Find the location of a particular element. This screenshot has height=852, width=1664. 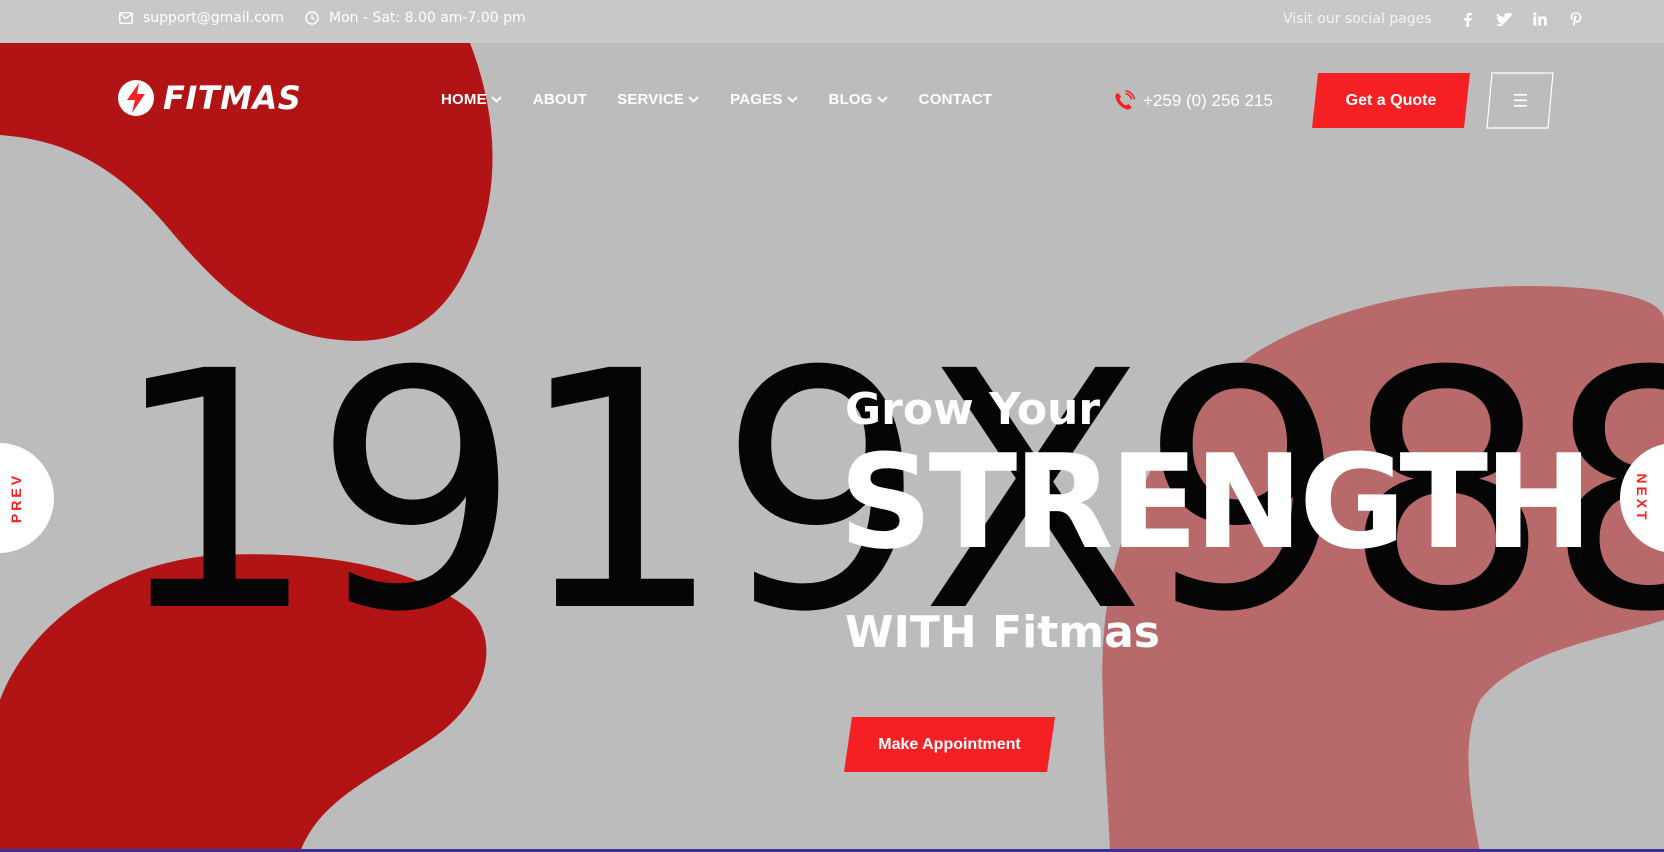

phone-text: +259 (0) 256 215 is located at coordinates (1208, 100).